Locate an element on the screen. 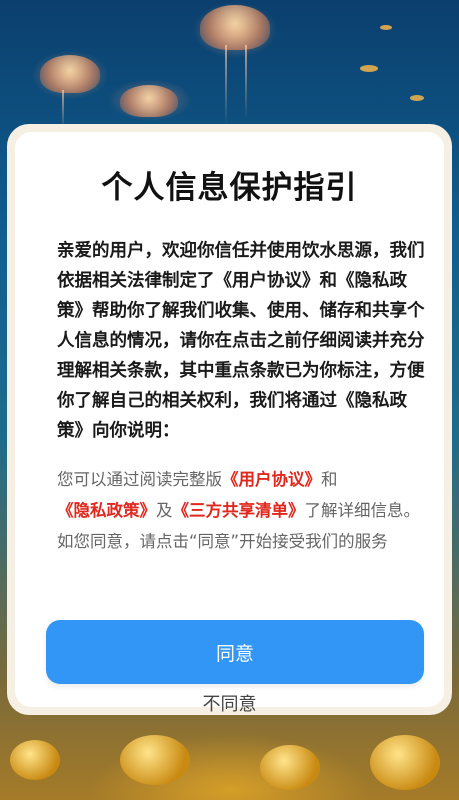 Image resolution: width=459 pixels, height=800 pixels. secondary-and: 和 is located at coordinates (329, 479).